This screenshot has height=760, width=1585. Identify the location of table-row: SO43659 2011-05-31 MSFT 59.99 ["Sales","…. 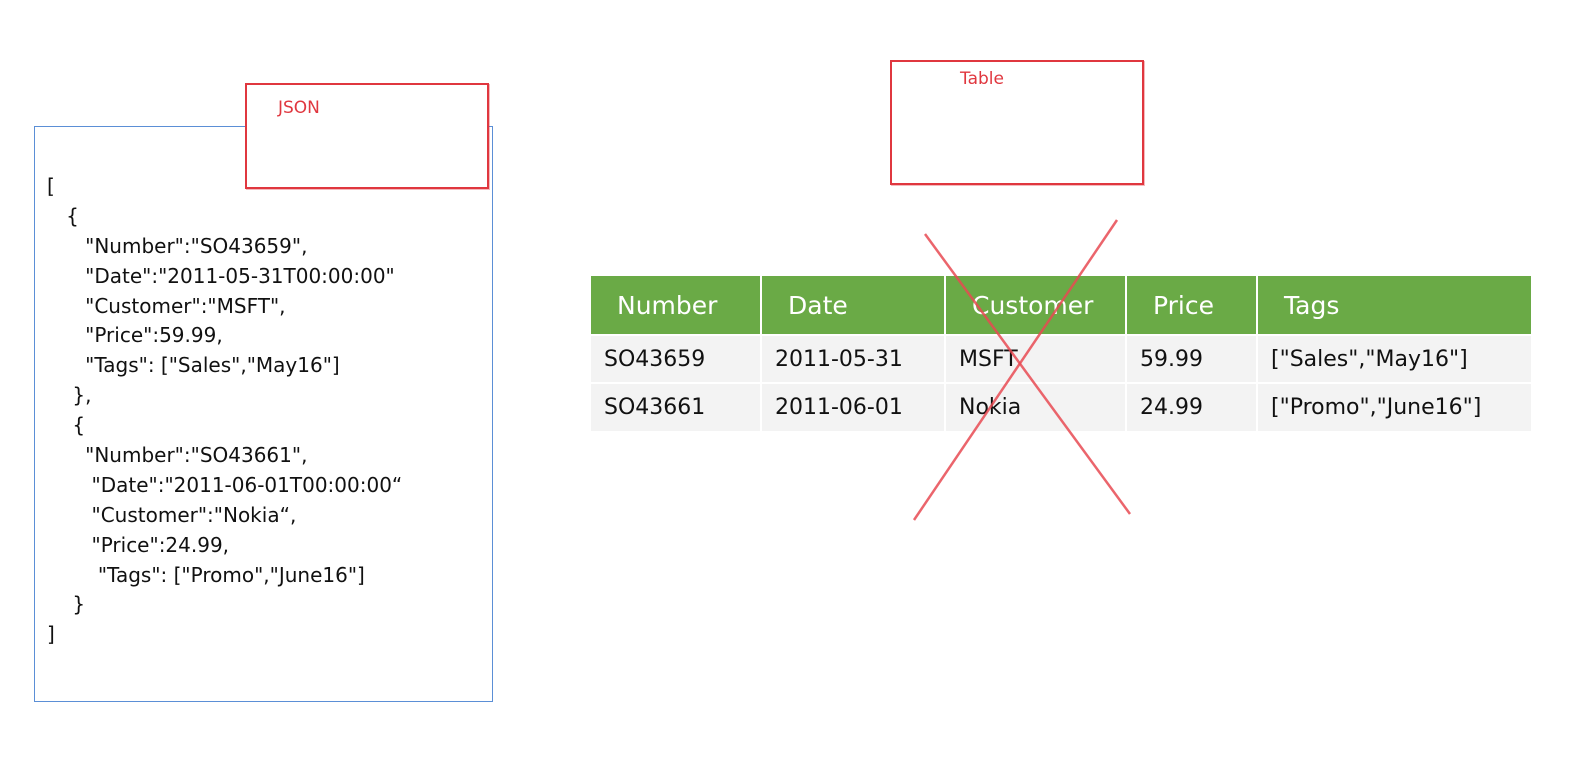
(1061, 358).